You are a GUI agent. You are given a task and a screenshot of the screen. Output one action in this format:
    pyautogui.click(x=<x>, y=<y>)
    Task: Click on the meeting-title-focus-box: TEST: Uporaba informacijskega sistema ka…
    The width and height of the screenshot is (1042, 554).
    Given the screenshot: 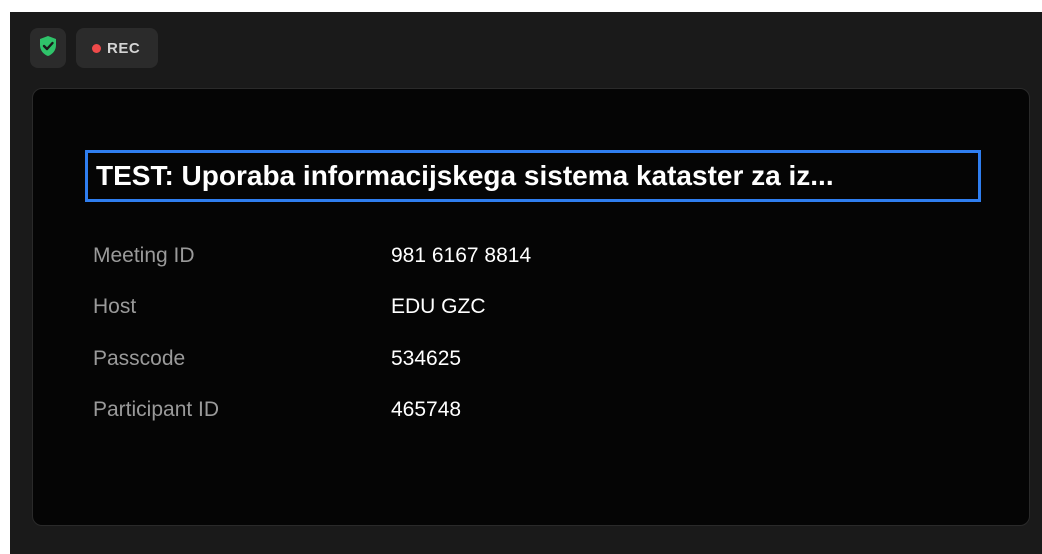 What is the action you would take?
    pyautogui.click(x=533, y=176)
    